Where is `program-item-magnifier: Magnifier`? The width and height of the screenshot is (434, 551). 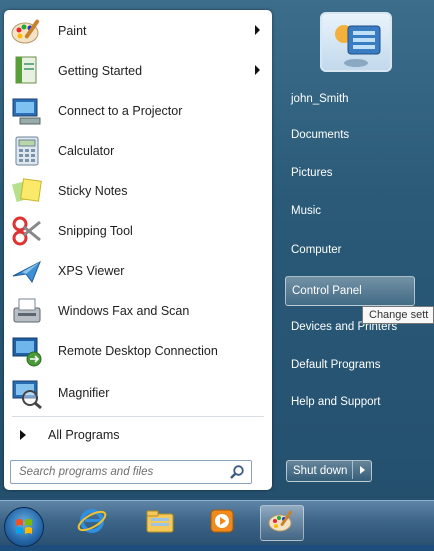 program-item-magnifier: Magnifier is located at coordinates (139, 393).